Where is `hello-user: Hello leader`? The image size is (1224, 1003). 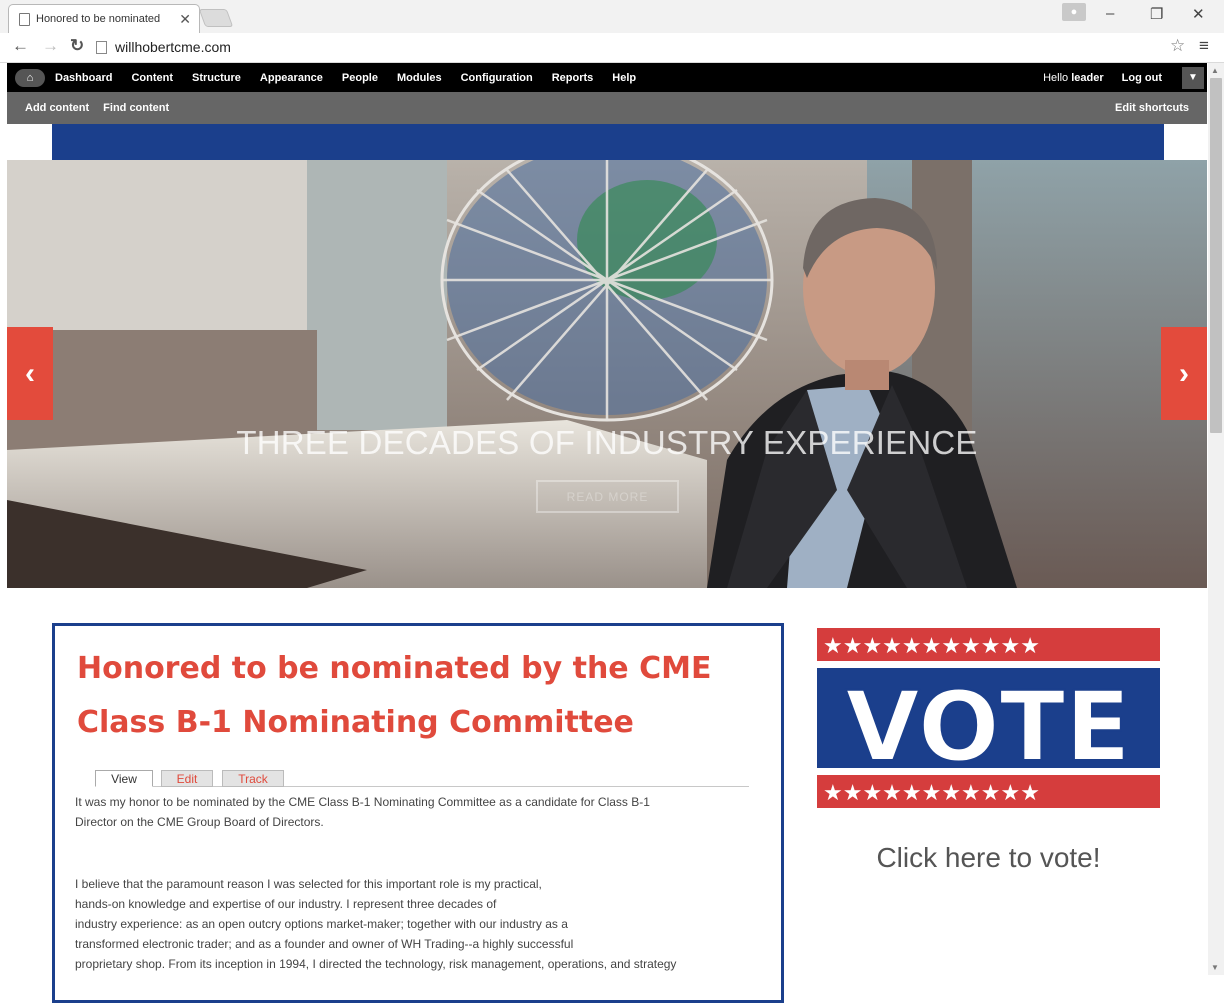 hello-user: Hello leader is located at coordinates (1073, 77).